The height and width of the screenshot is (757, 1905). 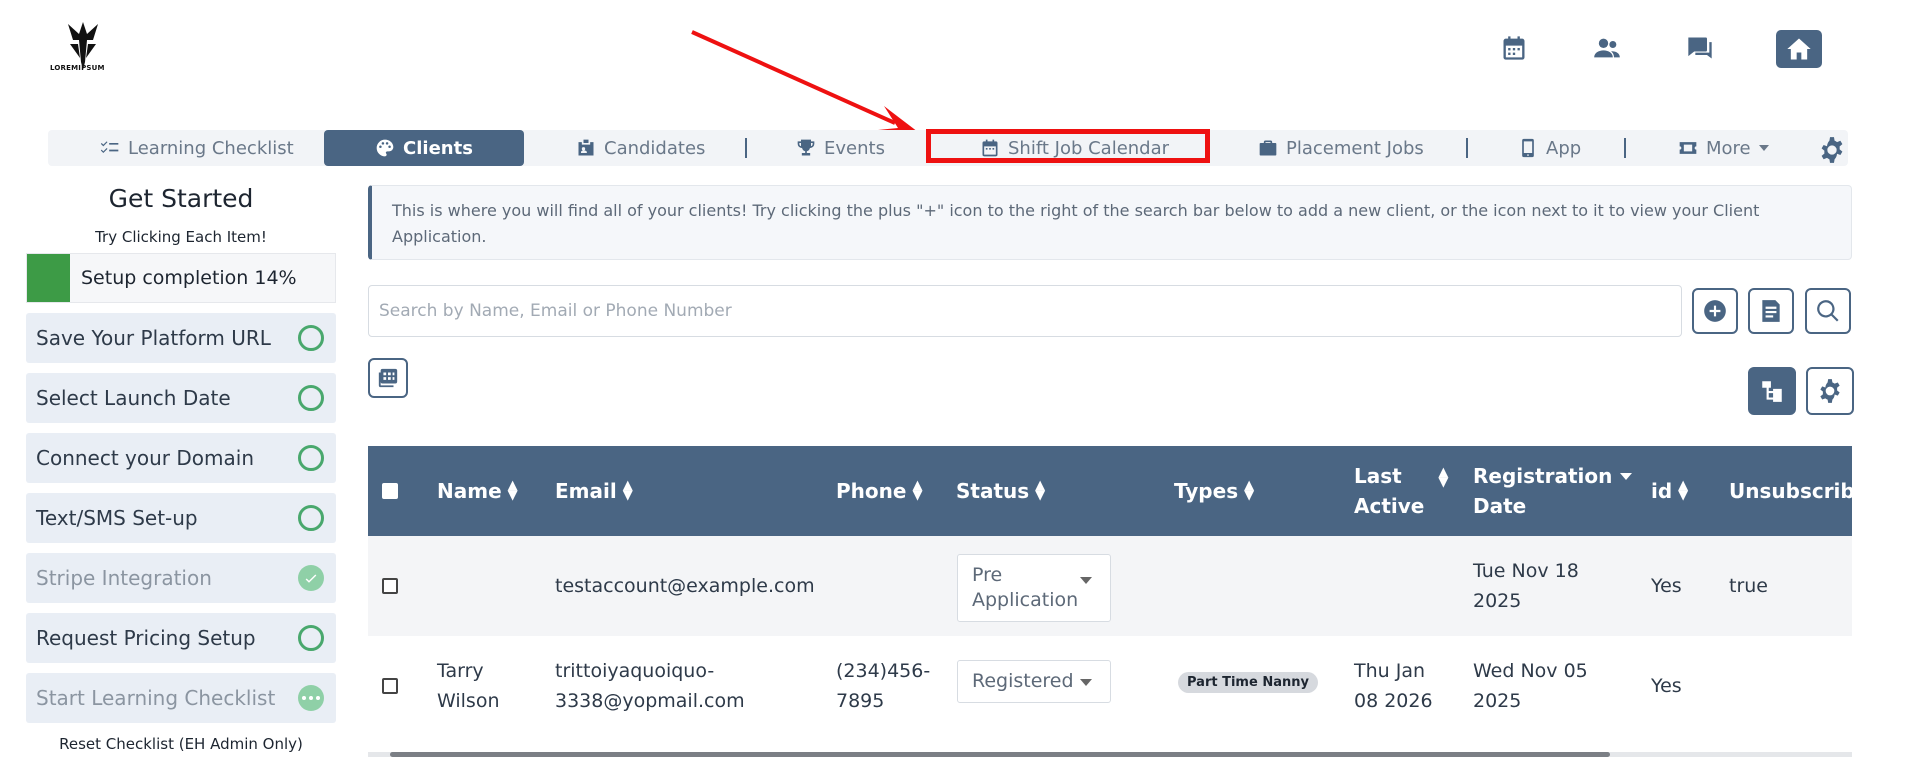 I want to click on tab-more: More, so click(x=1723, y=148).